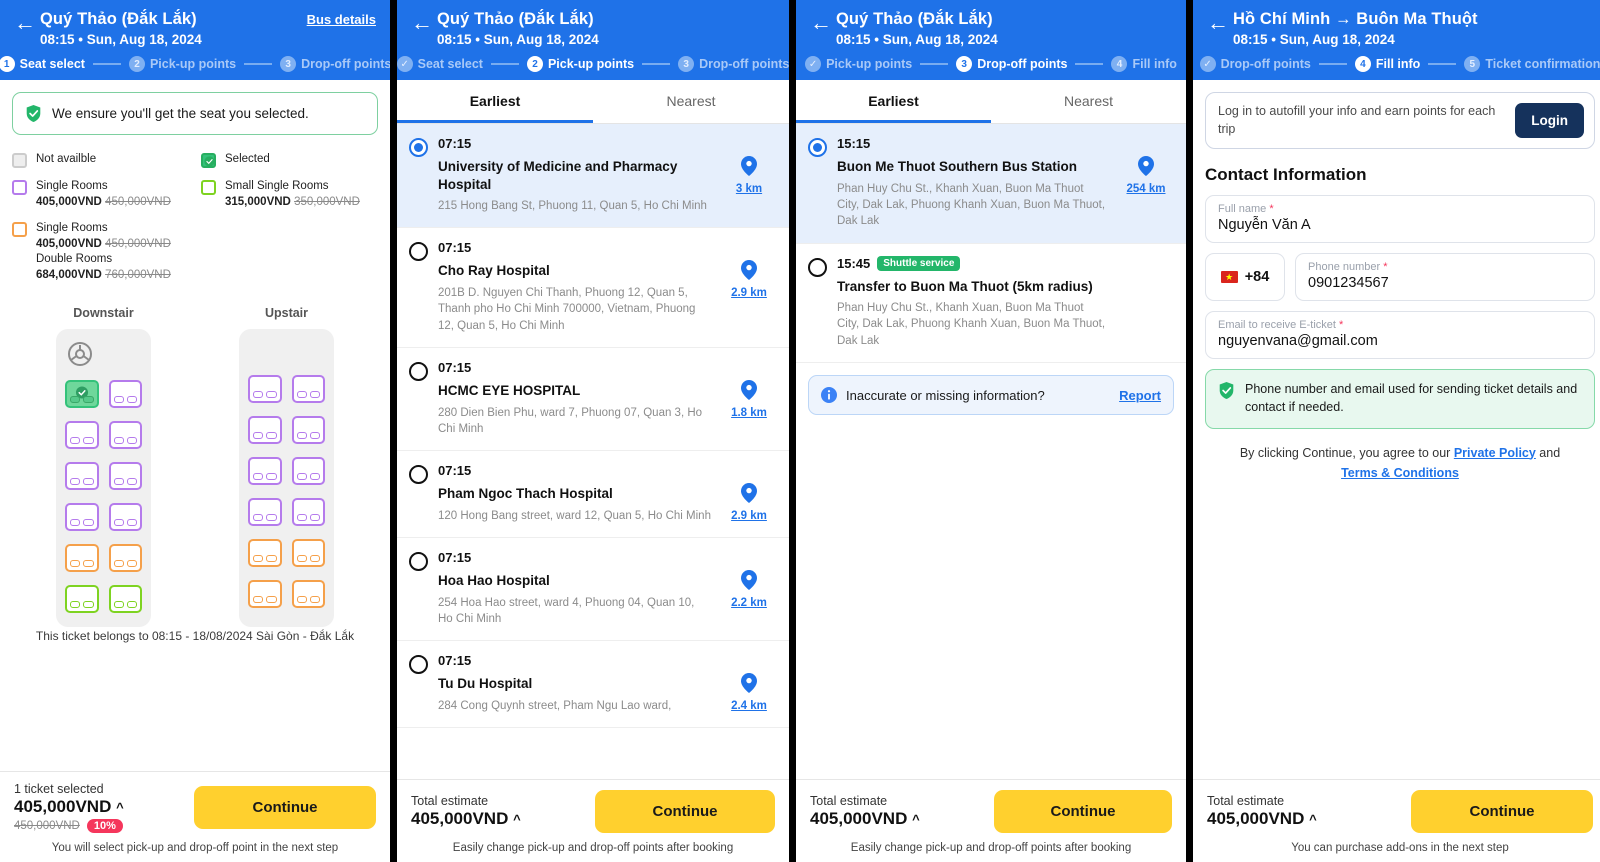 The height and width of the screenshot is (862, 1600). Describe the element at coordinates (1146, 183) in the screenshot. I see `distance-indicator: 254 km` at that location.